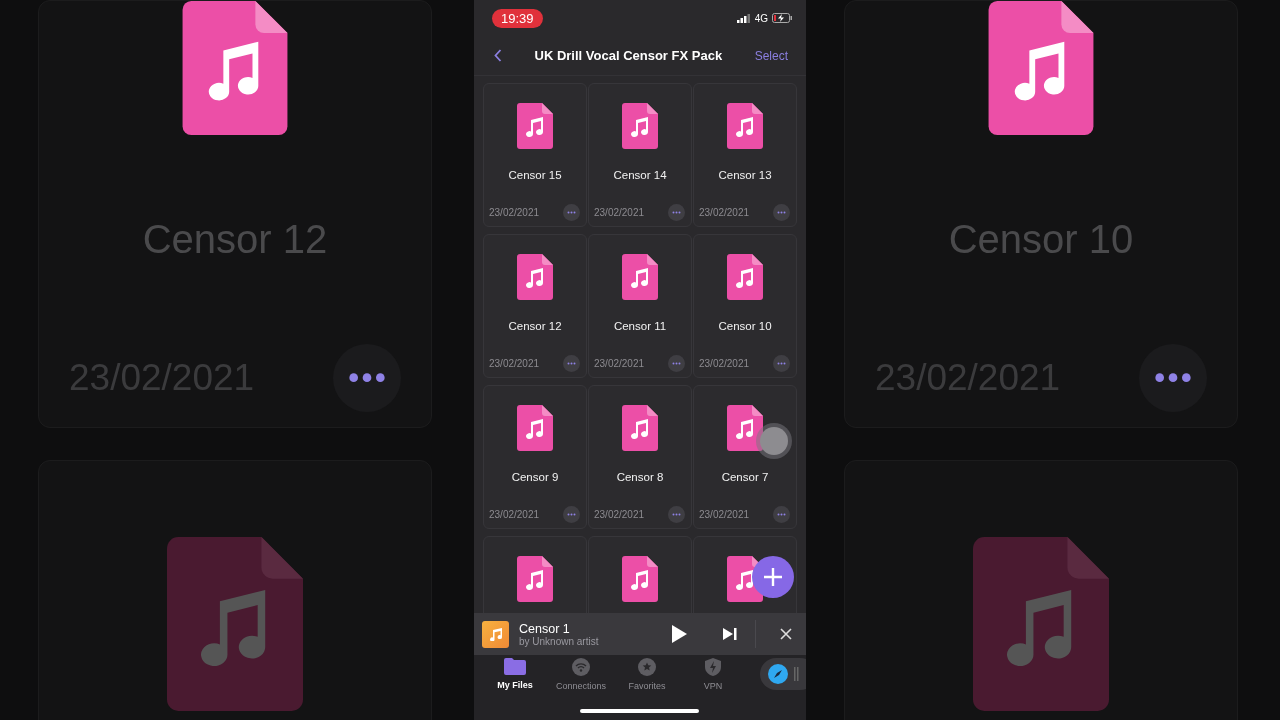 The height and width of the screenshot is (720, 1280). What do you see at coordinates (515, 666) in the screenshot?
I see `folder-icon` at bounding box center [515, 666].